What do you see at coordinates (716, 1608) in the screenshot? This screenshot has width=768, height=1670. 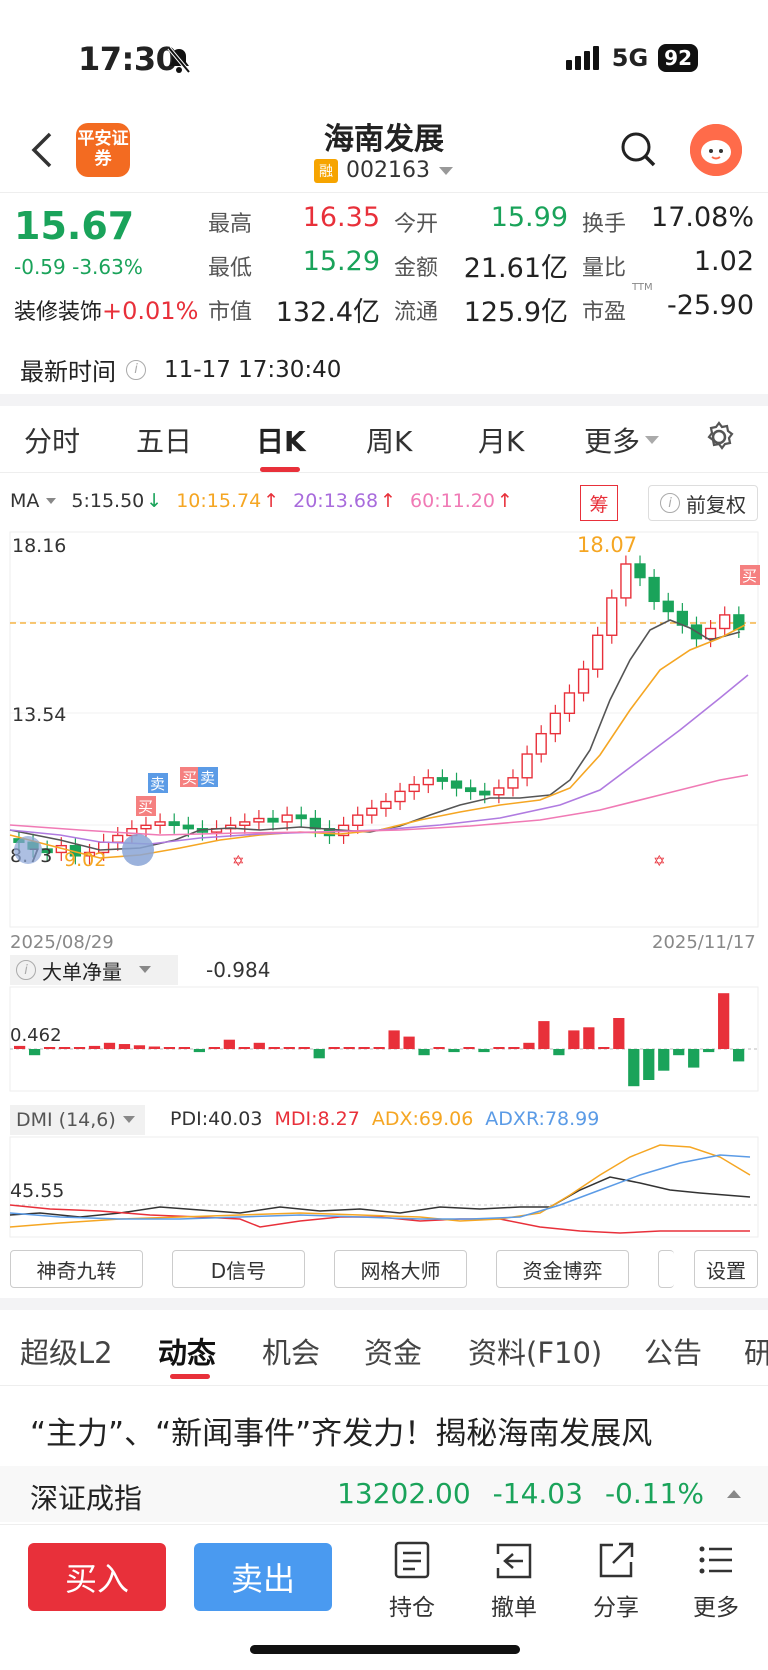 I see `nav-more-label: 更多` at bounding box center [716, 1608].